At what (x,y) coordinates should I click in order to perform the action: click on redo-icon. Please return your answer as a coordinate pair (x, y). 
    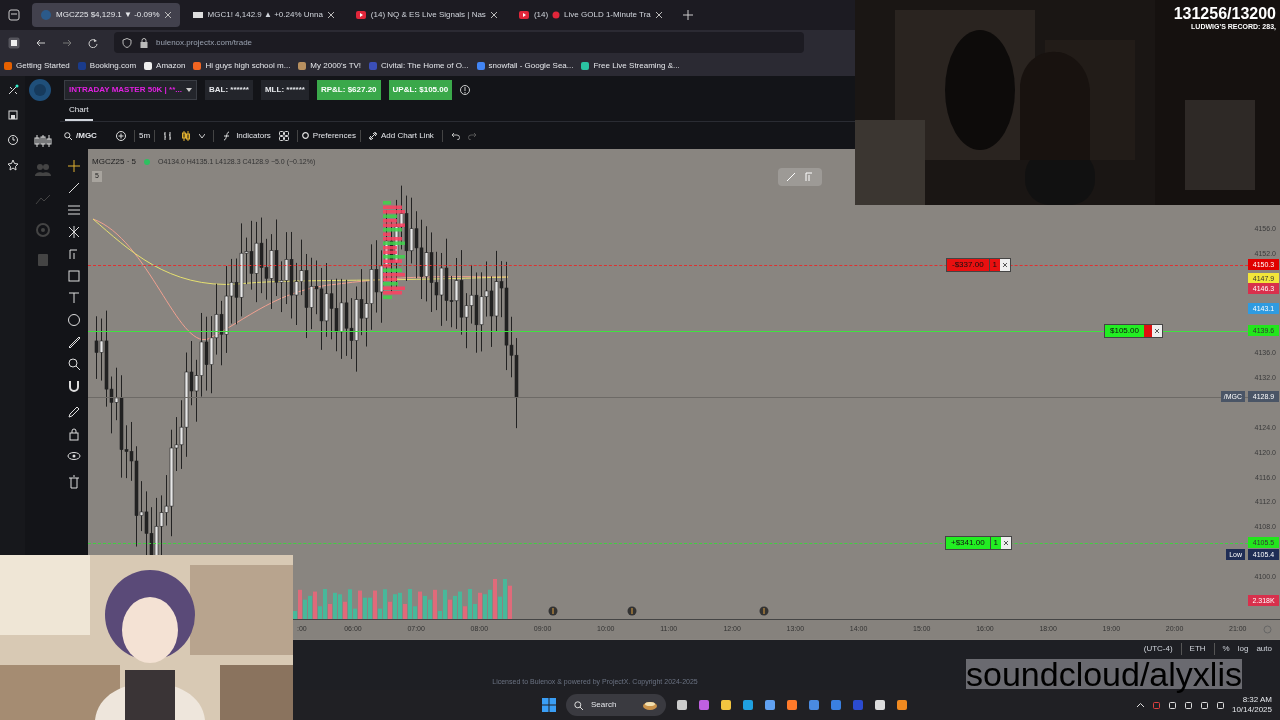
    Looking at the image, I should click on (472, 135).